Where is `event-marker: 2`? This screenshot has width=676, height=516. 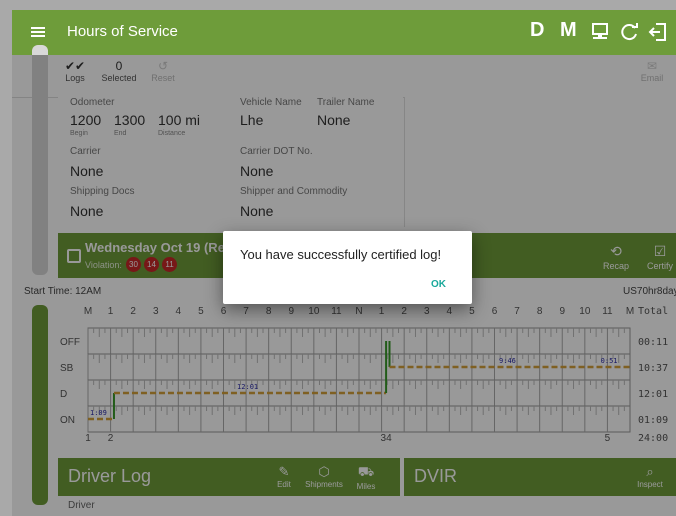
event-marker: 2 is located at coordinates (111, 438).